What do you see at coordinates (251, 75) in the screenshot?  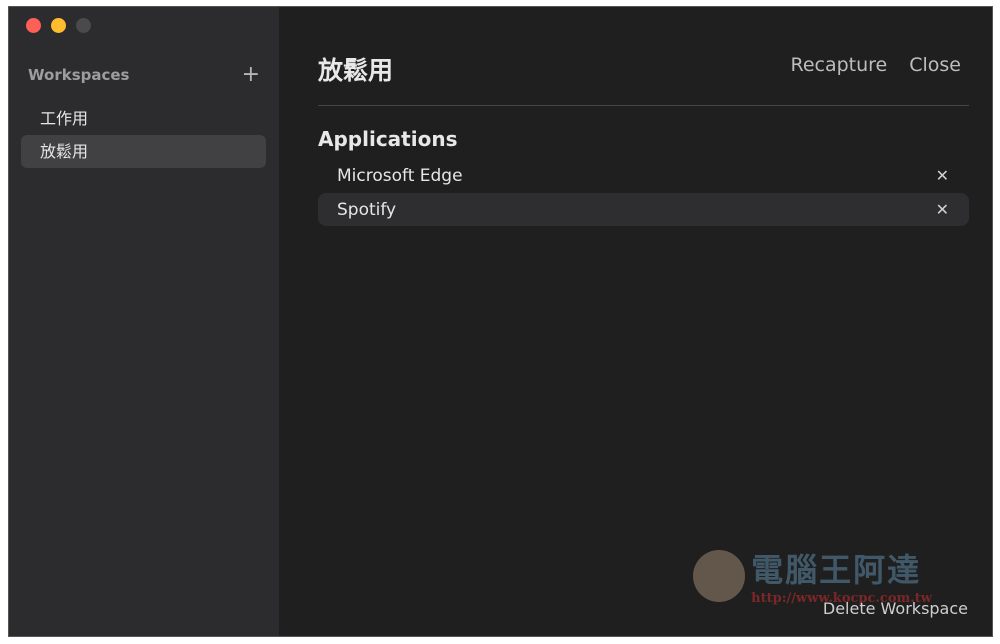 I see `add-workspace-button: +` at bounding box center [251, 75].